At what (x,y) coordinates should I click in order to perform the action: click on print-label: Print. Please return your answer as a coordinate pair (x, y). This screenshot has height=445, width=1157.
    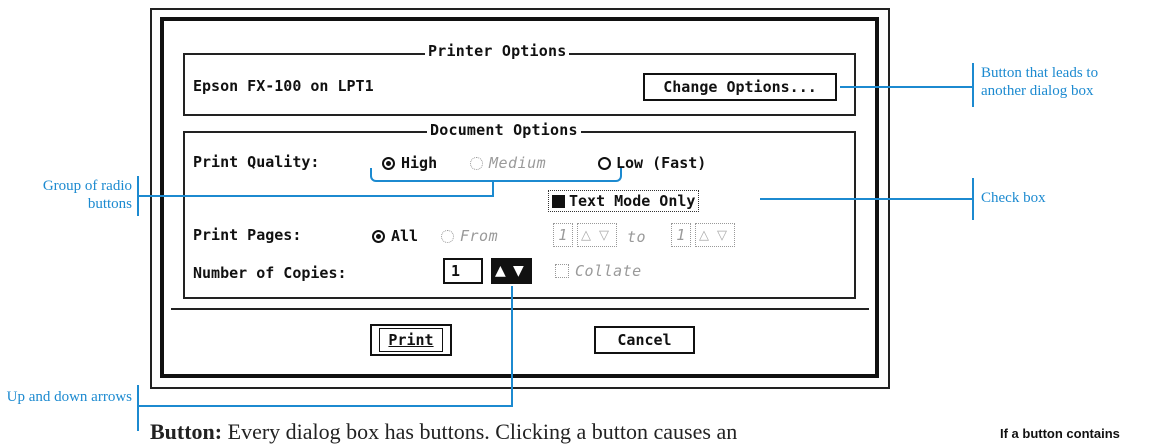
    Looking at the image, I should click on (411, 340).